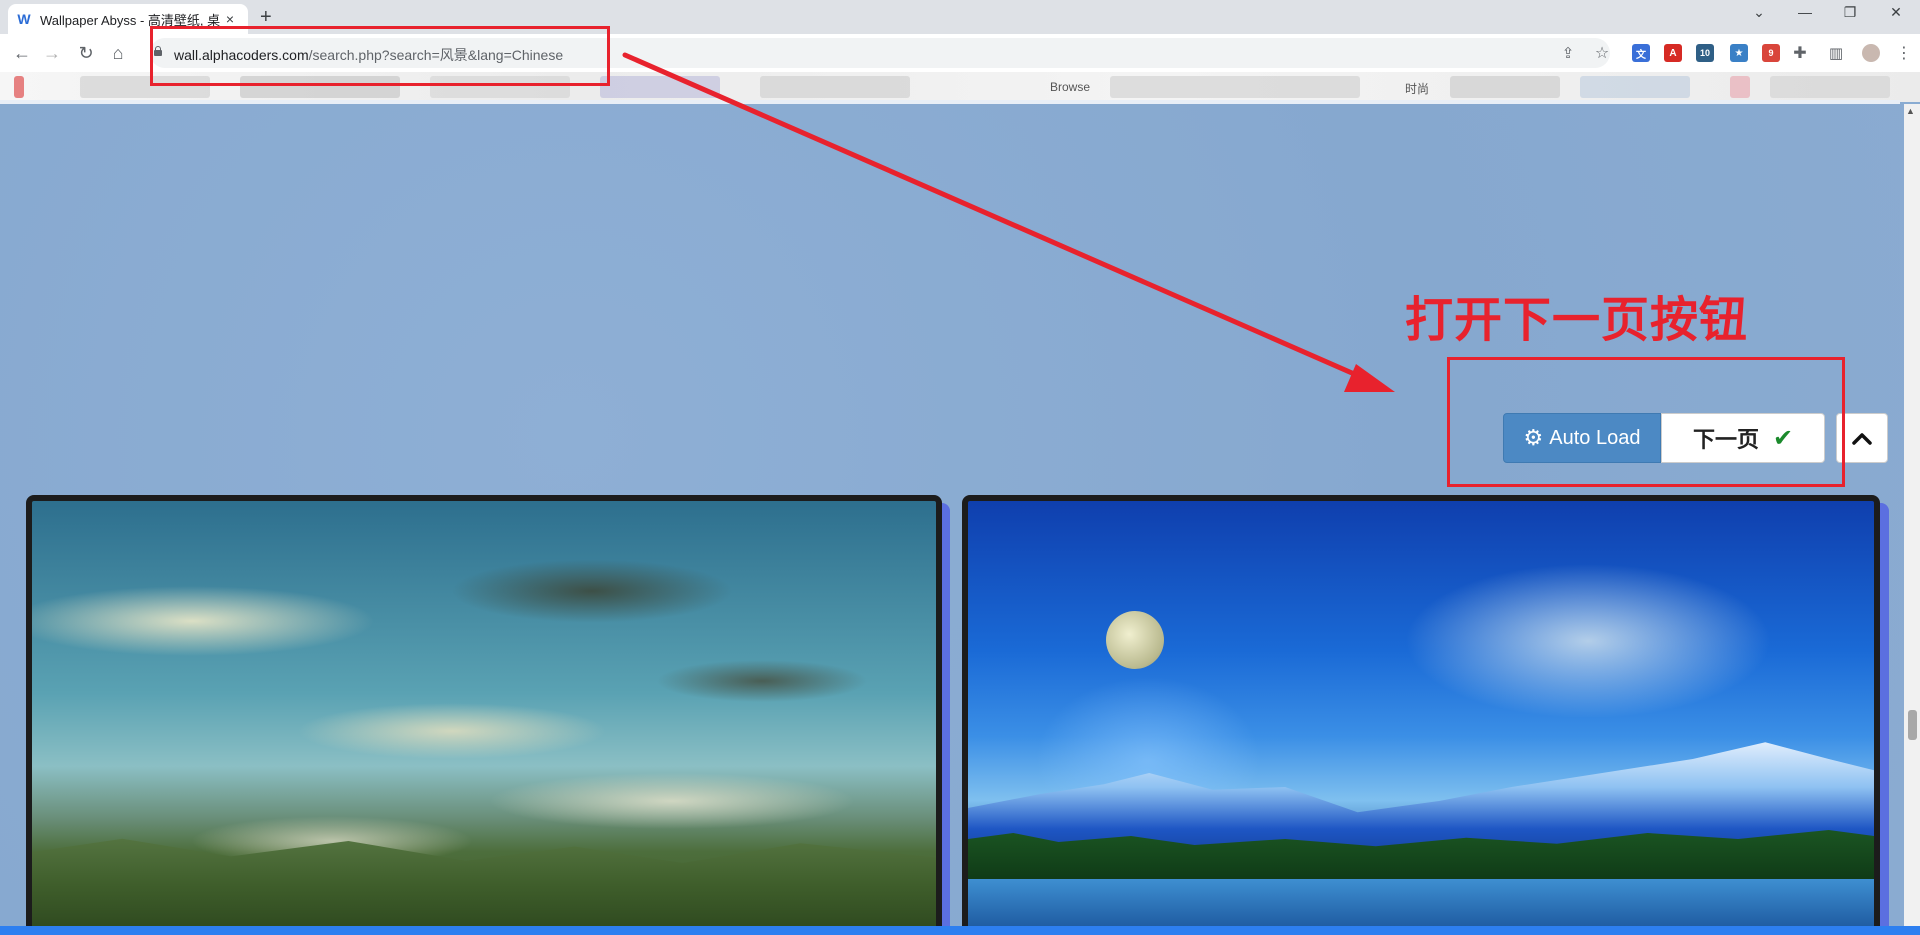 The width and height of the screenshot is (1920, 935). What do you see at coordinates (960, 930) in the screenshot?
I see `bottom-progress-bar` at bounding box center [960, 930].